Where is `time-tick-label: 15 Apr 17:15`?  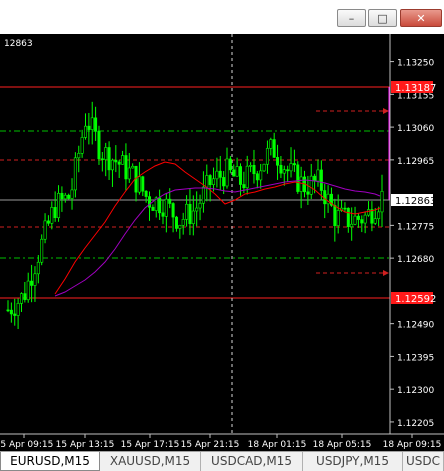 time-tick-label: 15 Apr 17:15 is located at coordinates (150, 445).